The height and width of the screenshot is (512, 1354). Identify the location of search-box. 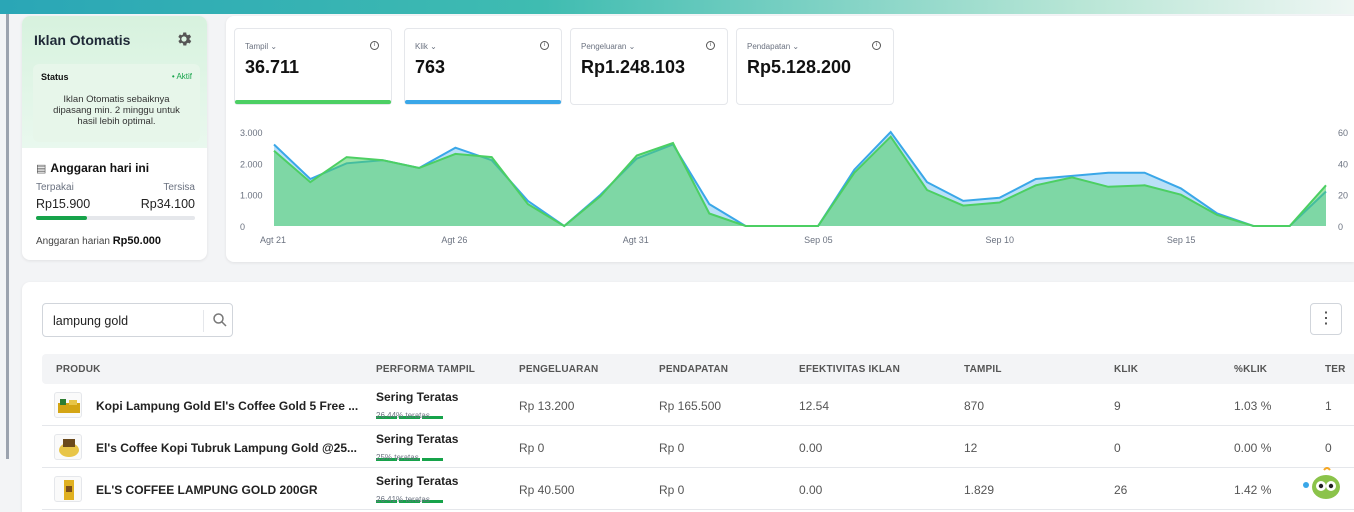
(137, 320).